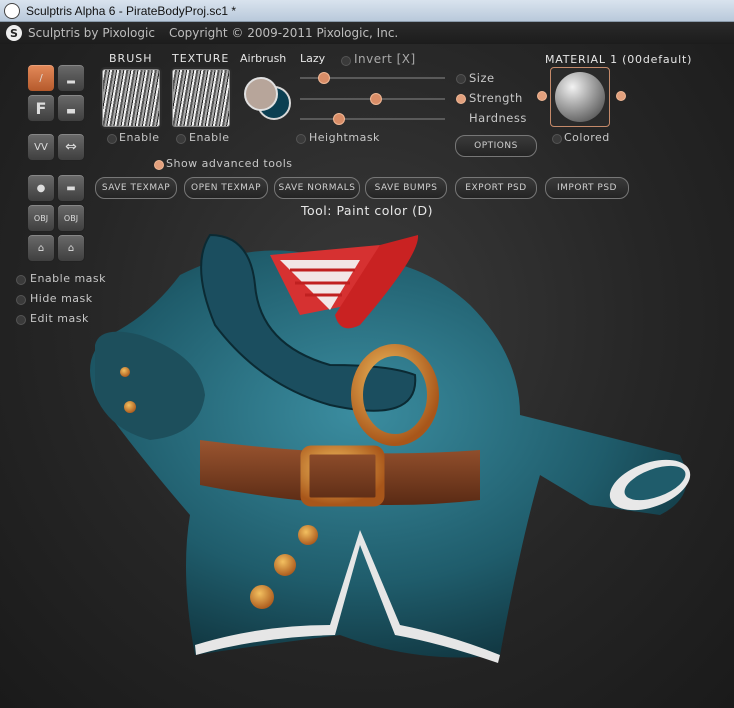 This screenshot has width=734, height=708. I want to click on invert-label: Invert [X], so click(385, 59).